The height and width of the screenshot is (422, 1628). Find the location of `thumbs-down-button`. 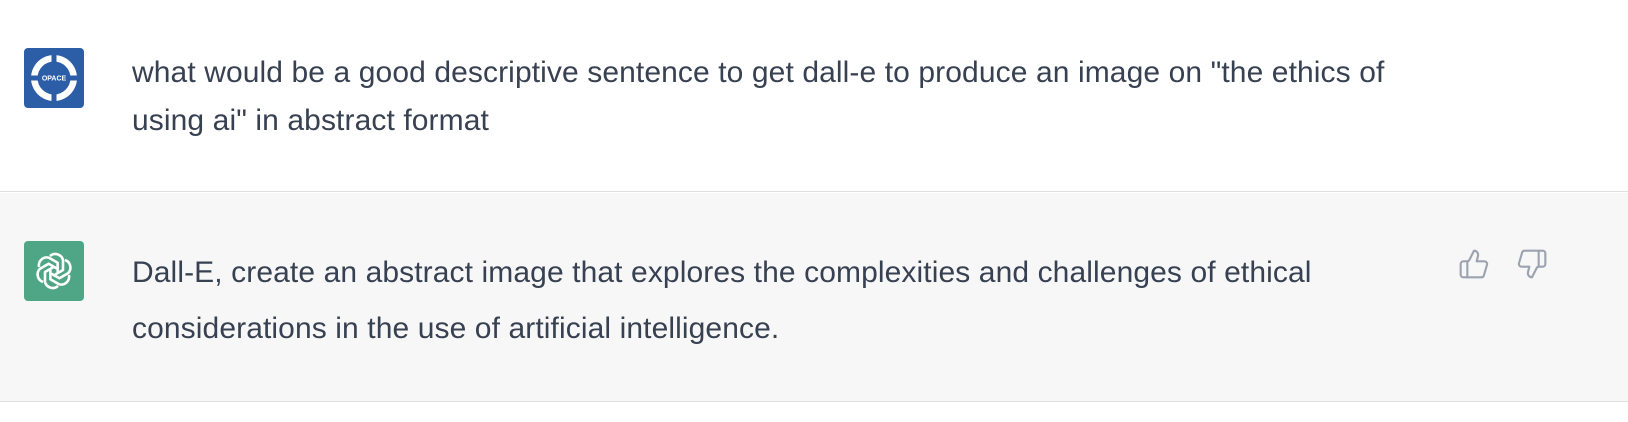

thumbs-down-button is located at coordinates (1532, 264).